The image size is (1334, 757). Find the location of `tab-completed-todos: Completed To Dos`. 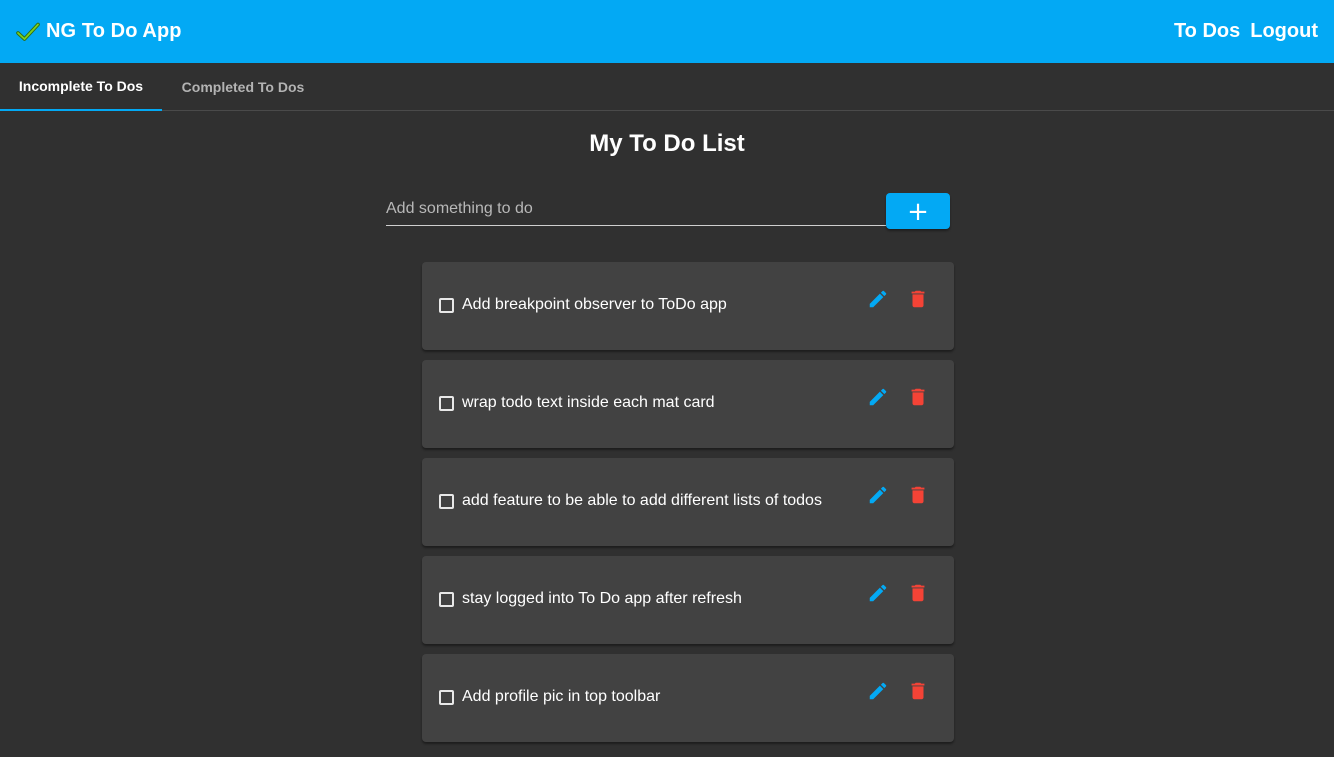

tab-completed-todos: Completed To Dos is located at coordinates (243, 87).